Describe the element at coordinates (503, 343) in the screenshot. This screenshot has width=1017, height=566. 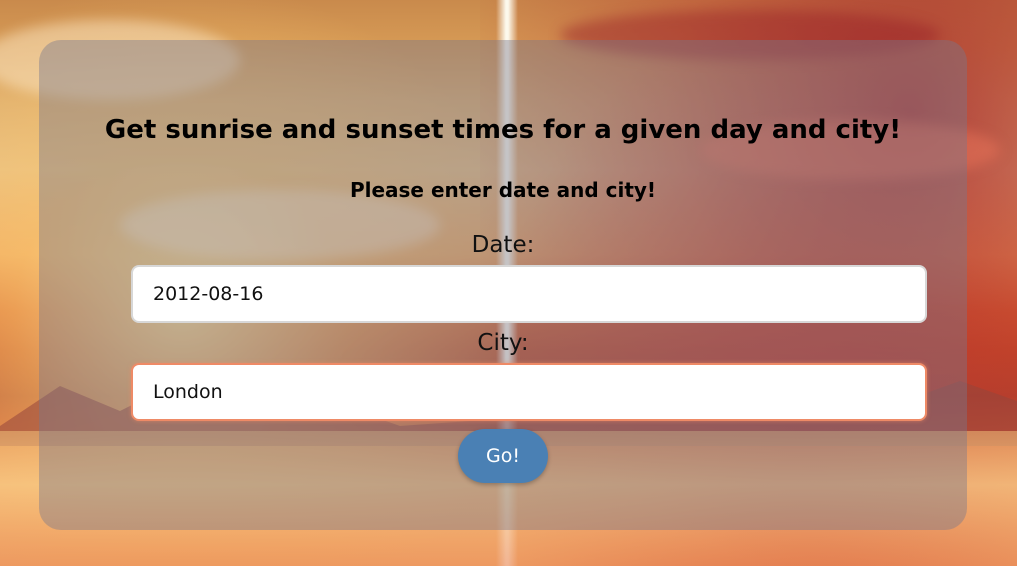
I see `city-label: City:` at that location.